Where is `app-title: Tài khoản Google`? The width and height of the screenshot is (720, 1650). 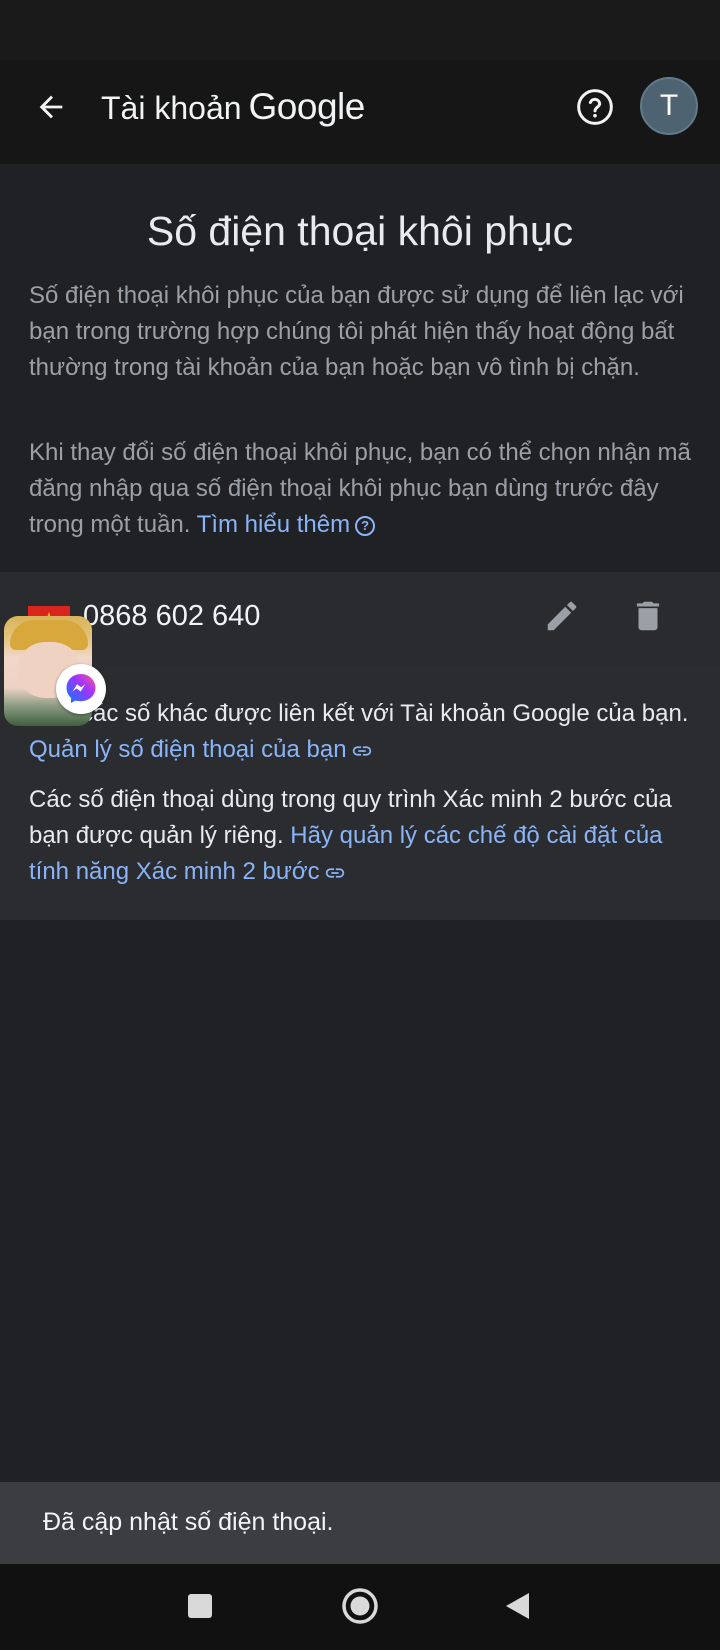
app-title: Tài khoản Google is located at coordinates (233, 107).